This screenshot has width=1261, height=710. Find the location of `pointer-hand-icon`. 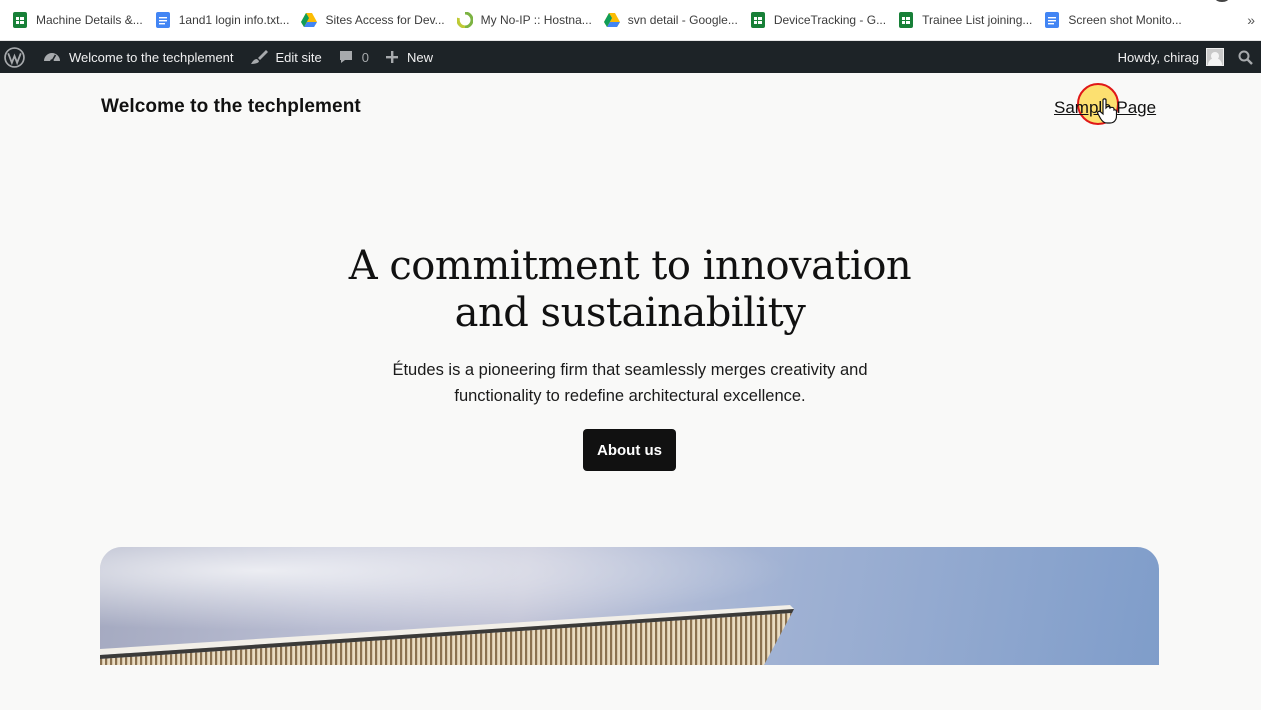

pointer-hand-icon is located at coordinates (1107, 111).